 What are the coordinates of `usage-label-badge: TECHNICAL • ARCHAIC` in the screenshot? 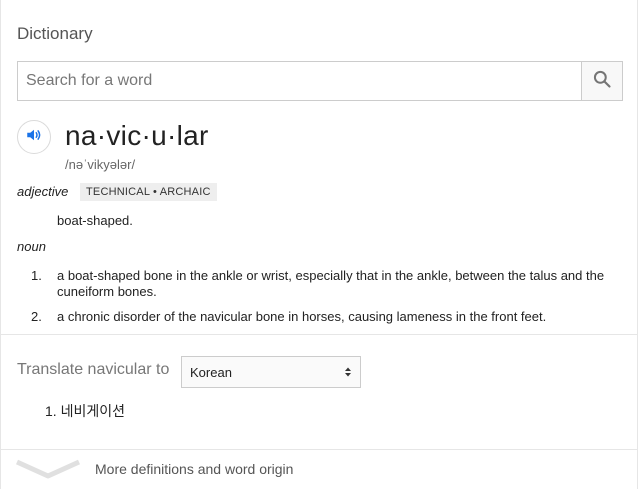 It's located at (148, 192).